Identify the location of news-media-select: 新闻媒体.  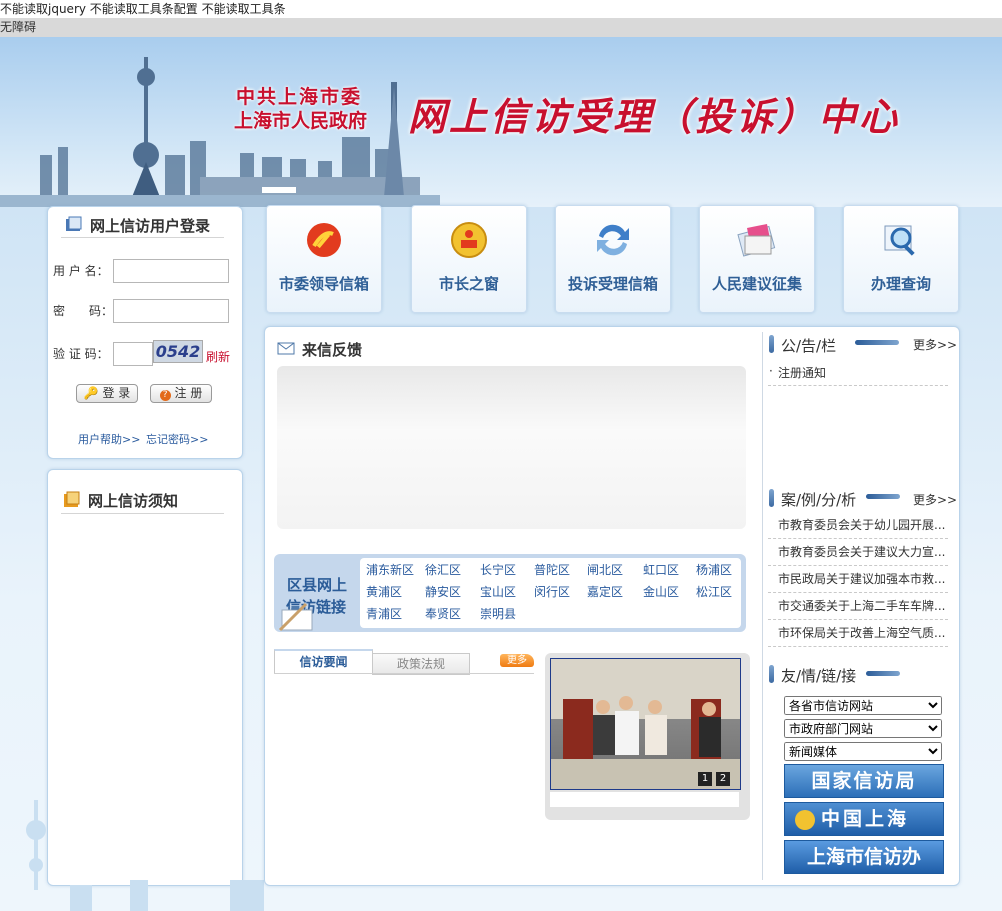
(863, 751).